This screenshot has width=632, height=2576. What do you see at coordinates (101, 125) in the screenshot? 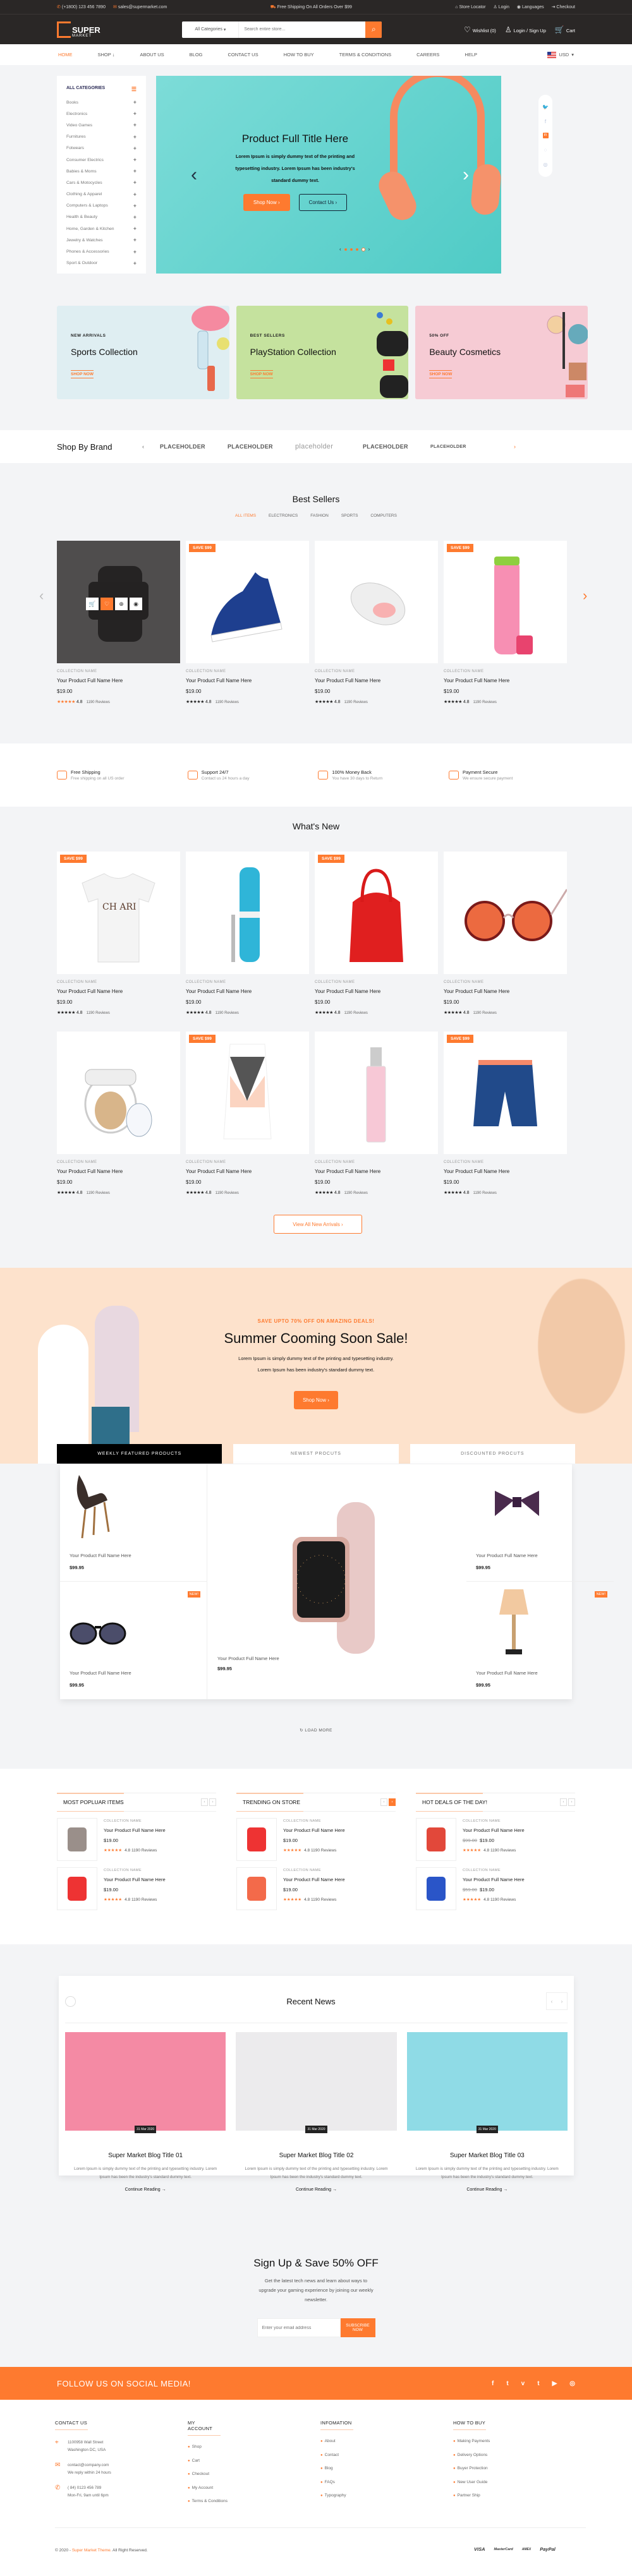
I see `category-item: Video Games +` at bounding box center [101, 125].